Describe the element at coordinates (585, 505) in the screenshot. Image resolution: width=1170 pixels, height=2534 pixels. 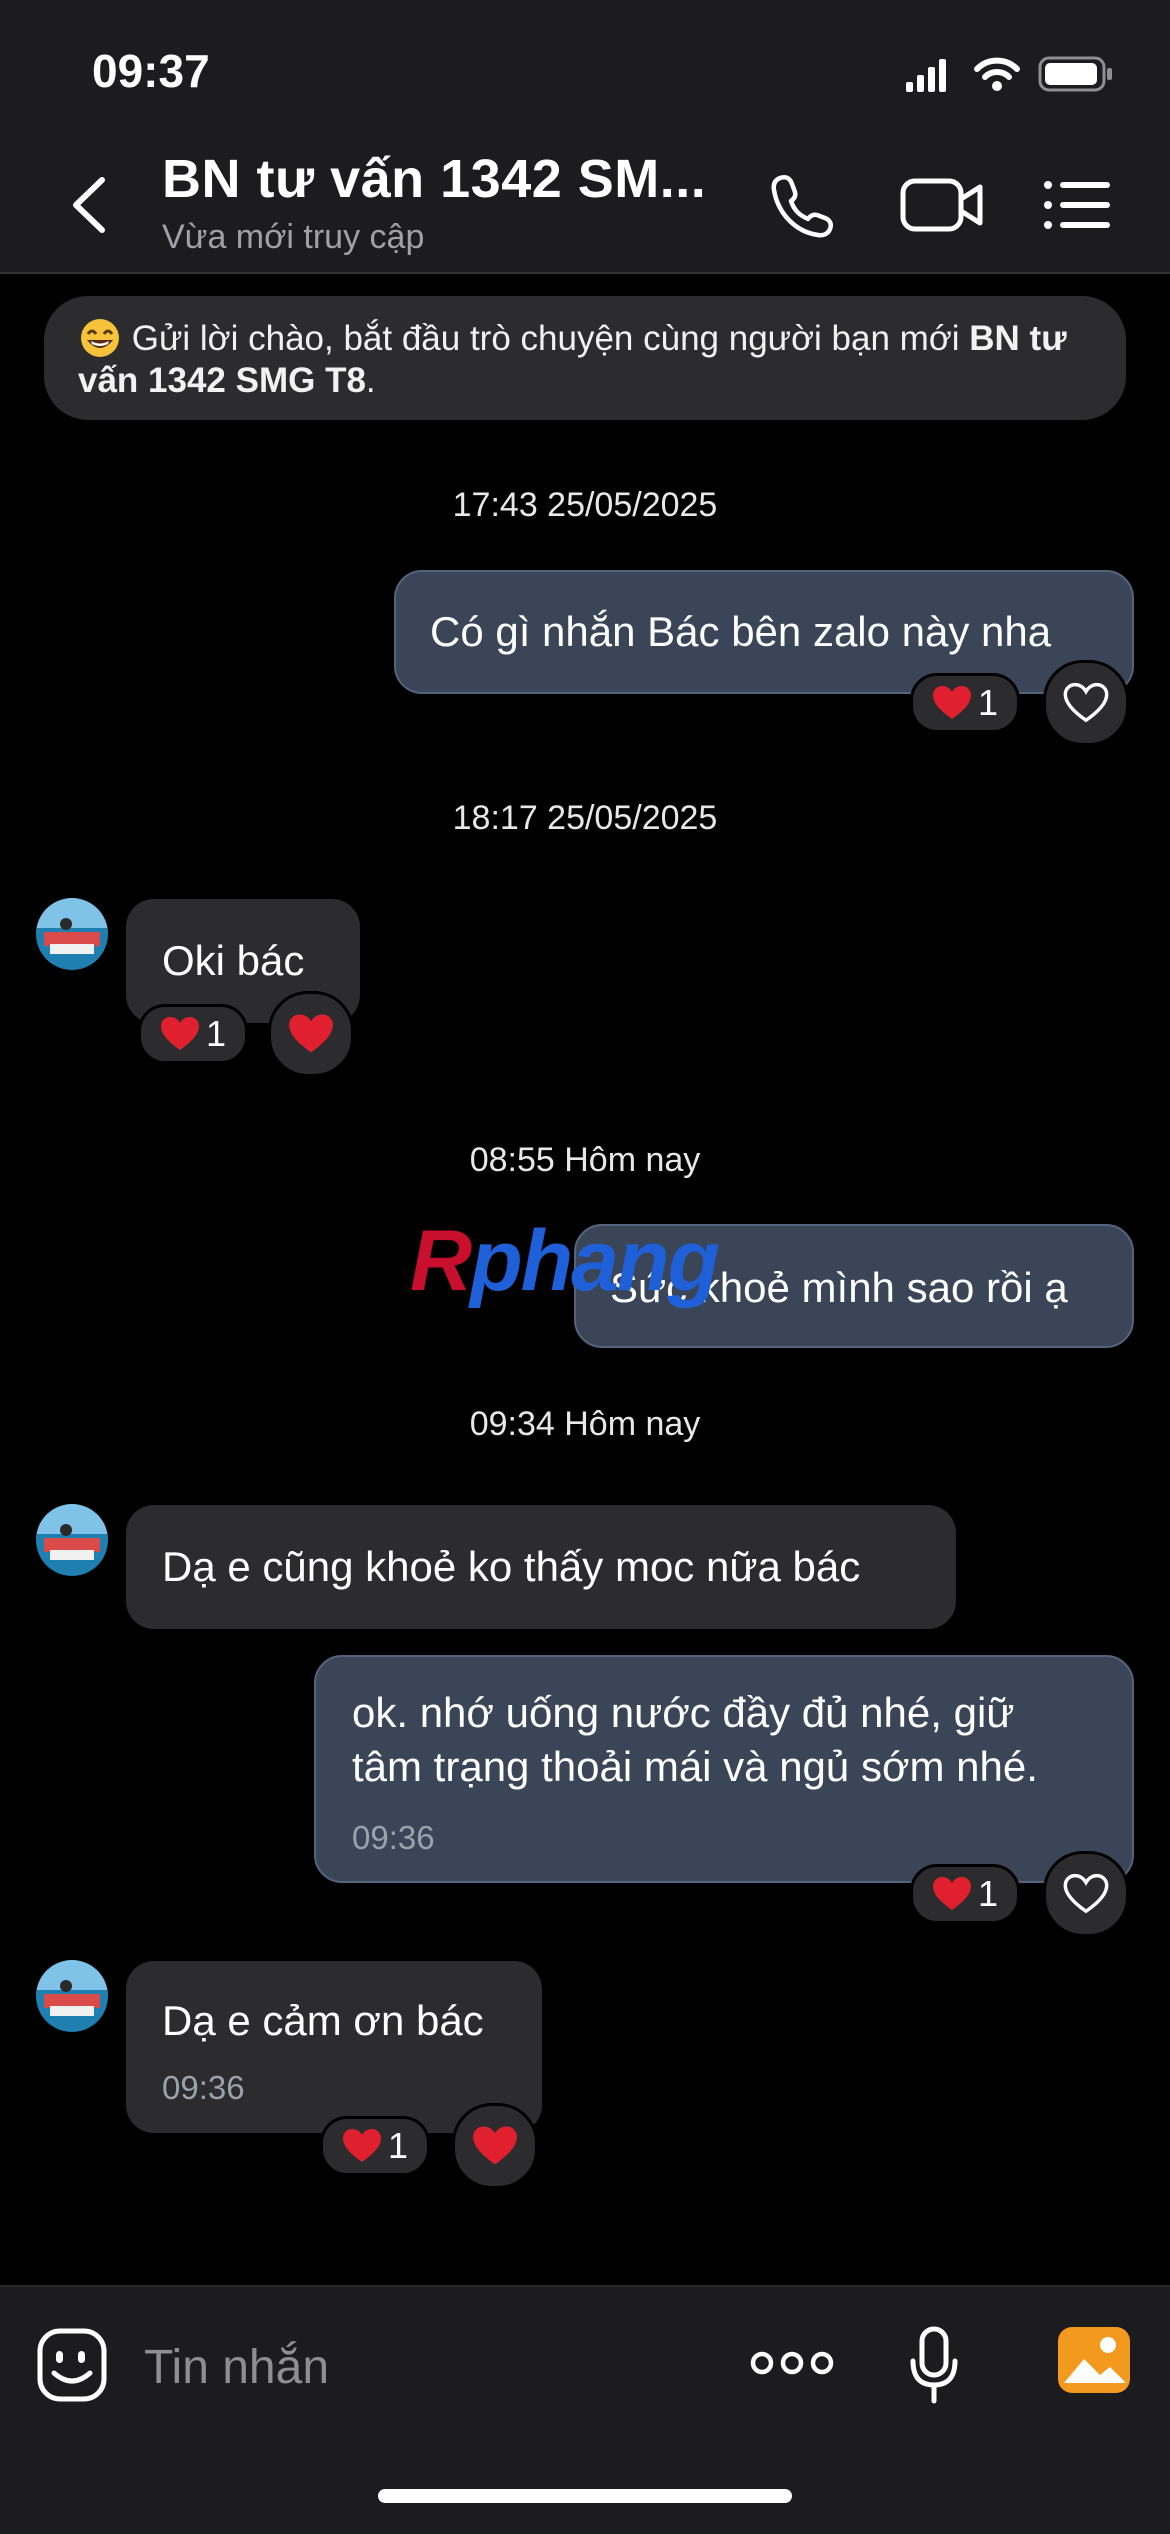
I see `timestamp-divider: 17:43 25/05/2025` at that location.